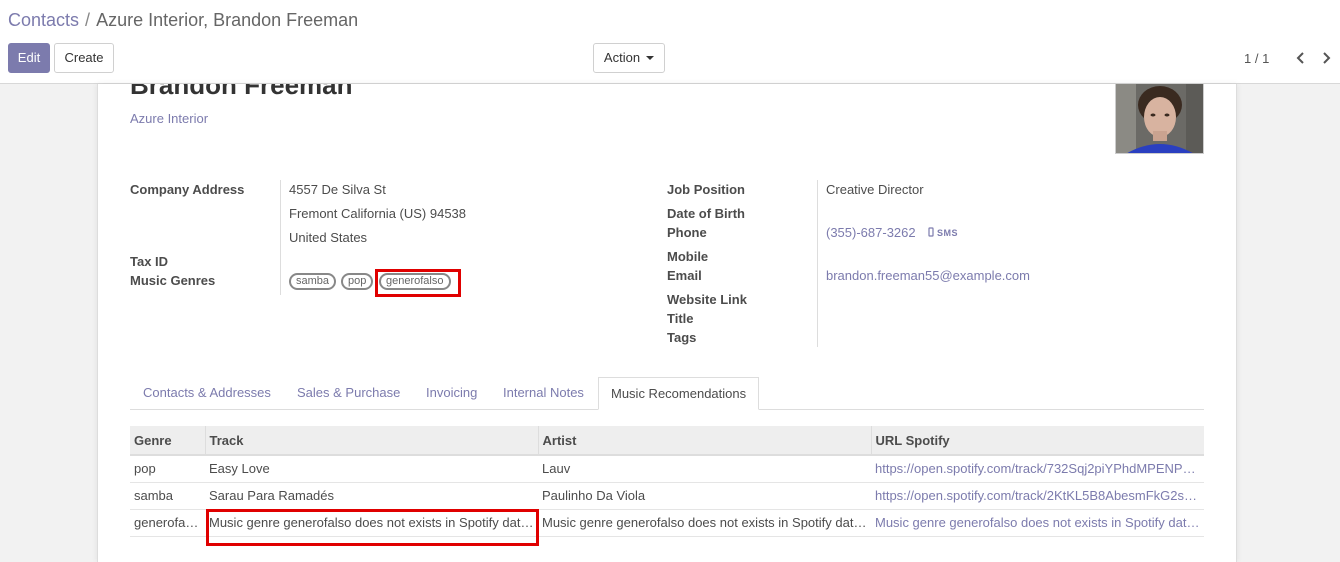 The width and height of the screenshot is (1340, 562). Describe the element at coordinates (167, 496) in the screenshot. I see `cell-genre: samba` at that location.